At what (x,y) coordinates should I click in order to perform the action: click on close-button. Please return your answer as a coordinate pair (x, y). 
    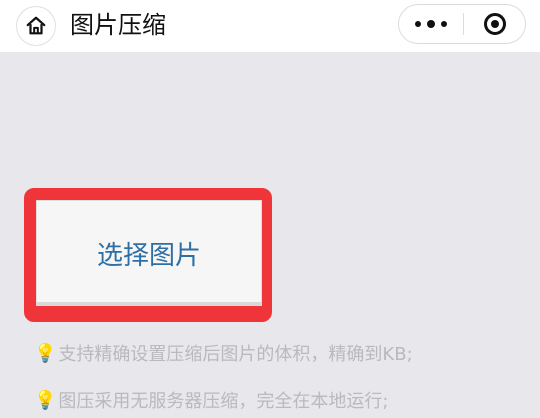
    Looking at the image, I should click on (494, 24).